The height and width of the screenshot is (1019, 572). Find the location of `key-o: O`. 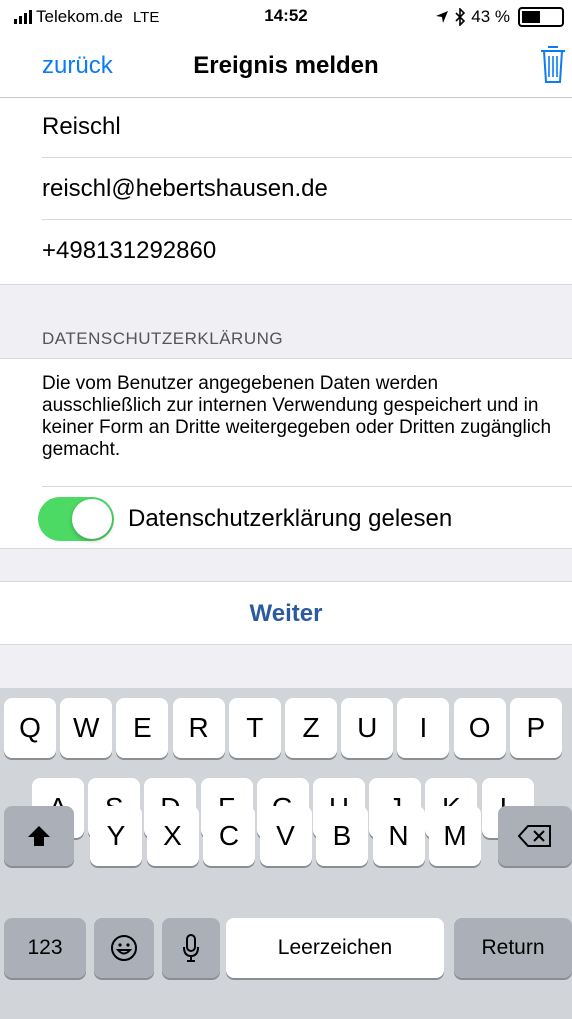

key-o: O is located at coordinates (479, 728).